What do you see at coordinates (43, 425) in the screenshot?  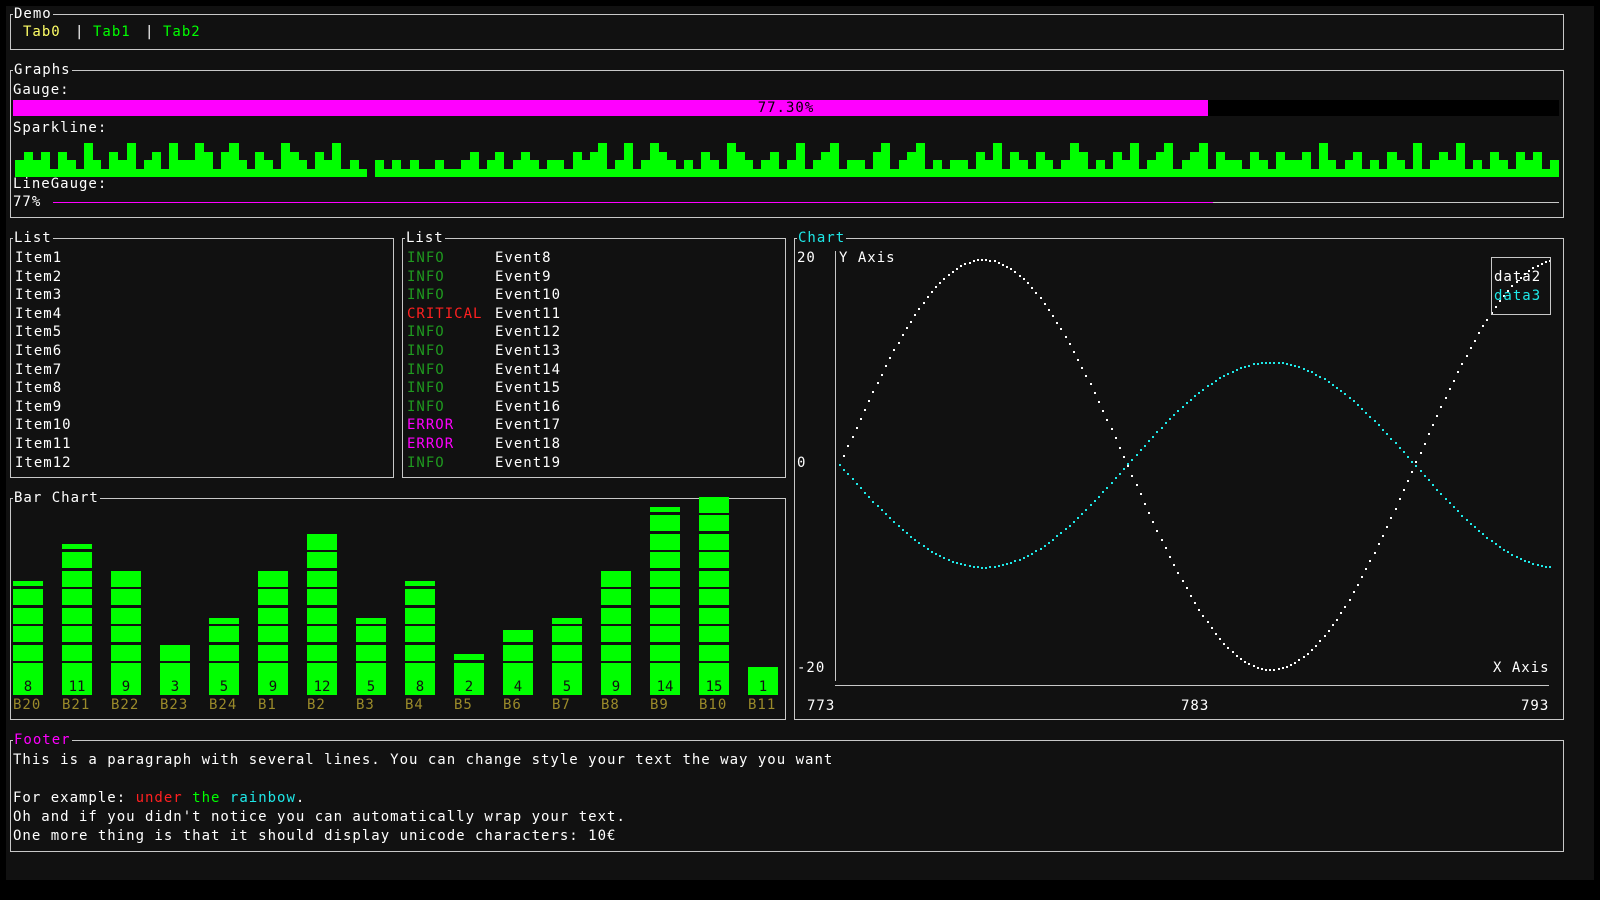 I see `list-item: Item10` at bounding box center [43, 425].